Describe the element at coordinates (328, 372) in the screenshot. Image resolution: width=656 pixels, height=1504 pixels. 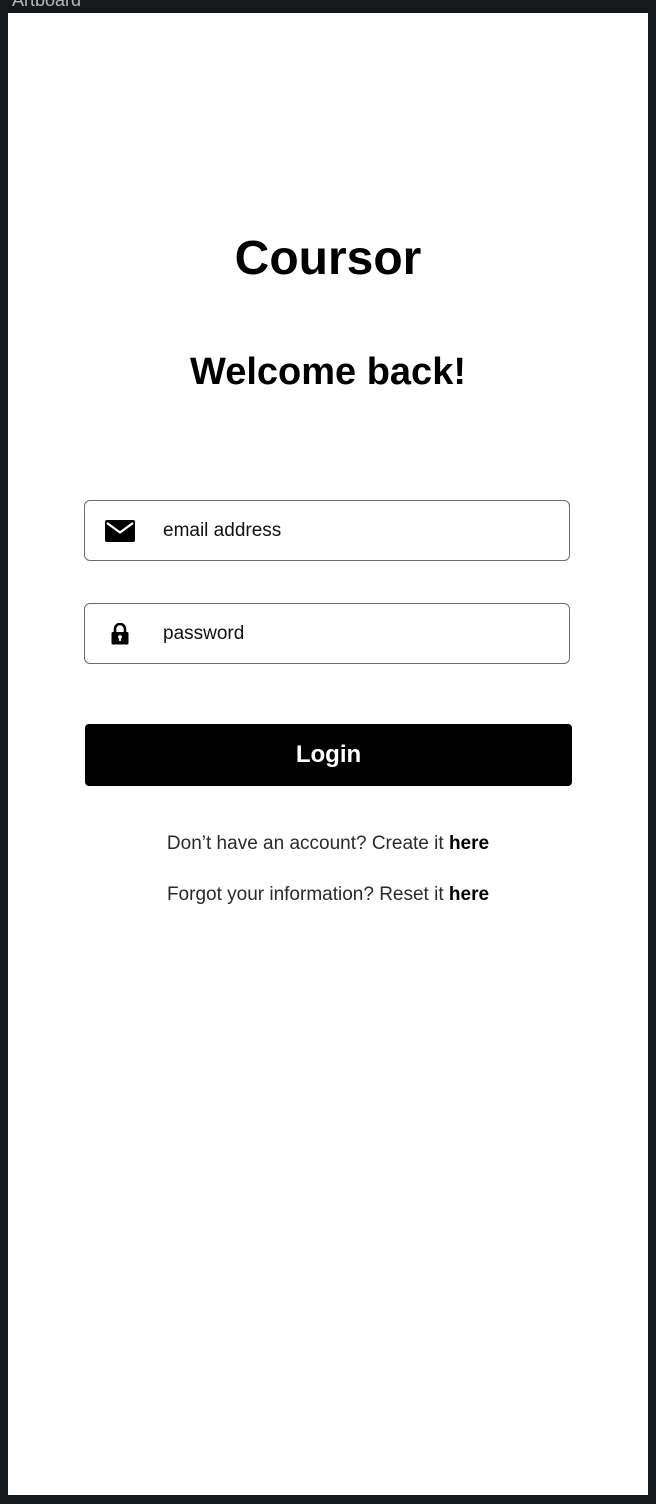
I see `welcome-heading: Welcome back!` at that location.